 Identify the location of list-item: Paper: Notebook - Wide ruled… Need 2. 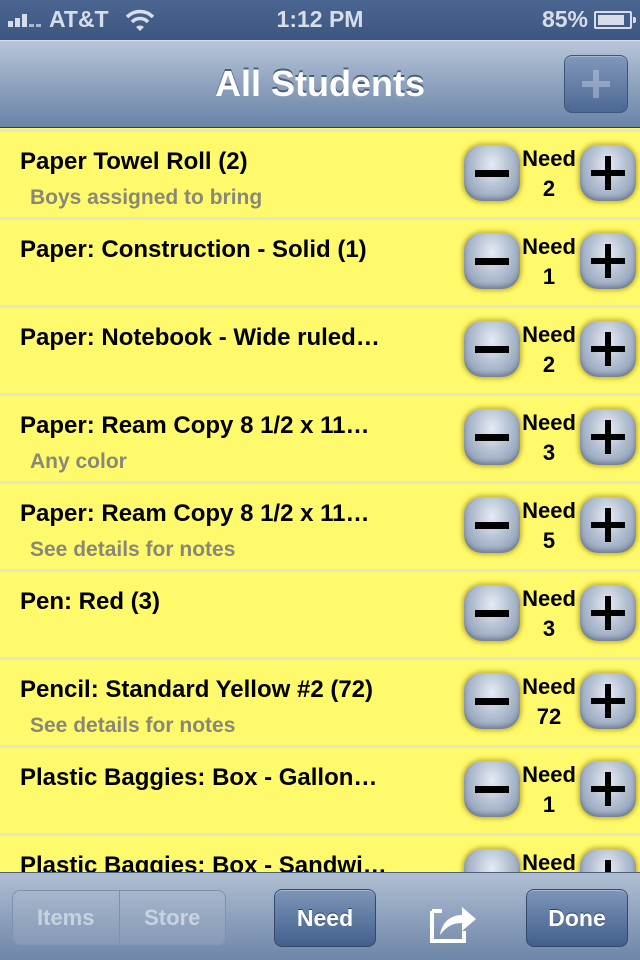
(320, 349).